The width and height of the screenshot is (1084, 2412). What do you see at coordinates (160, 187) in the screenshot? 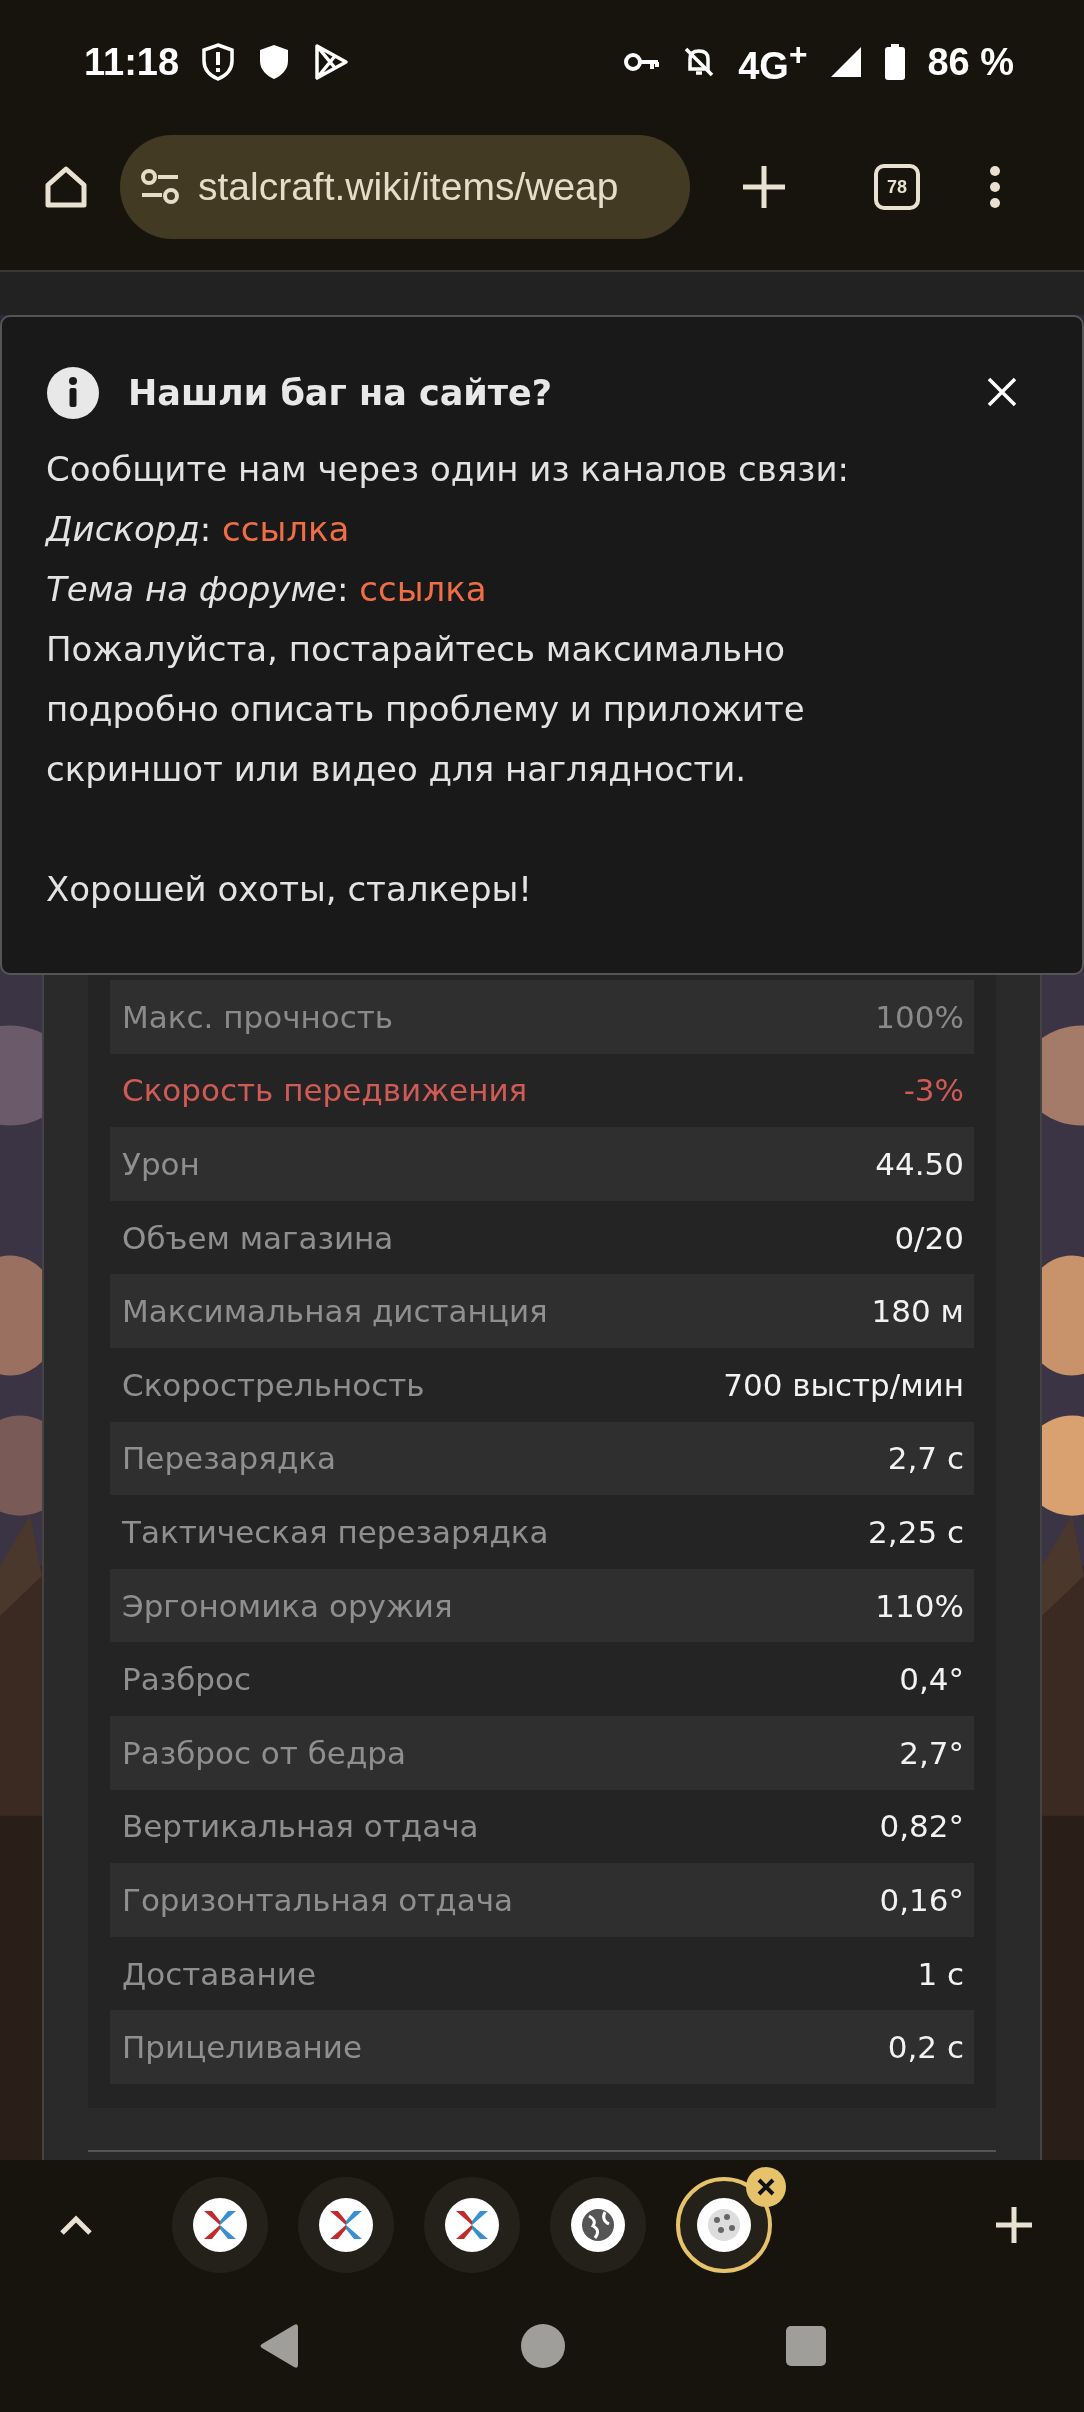
I see `site-settings-icon` at bounding box center [160, 187].